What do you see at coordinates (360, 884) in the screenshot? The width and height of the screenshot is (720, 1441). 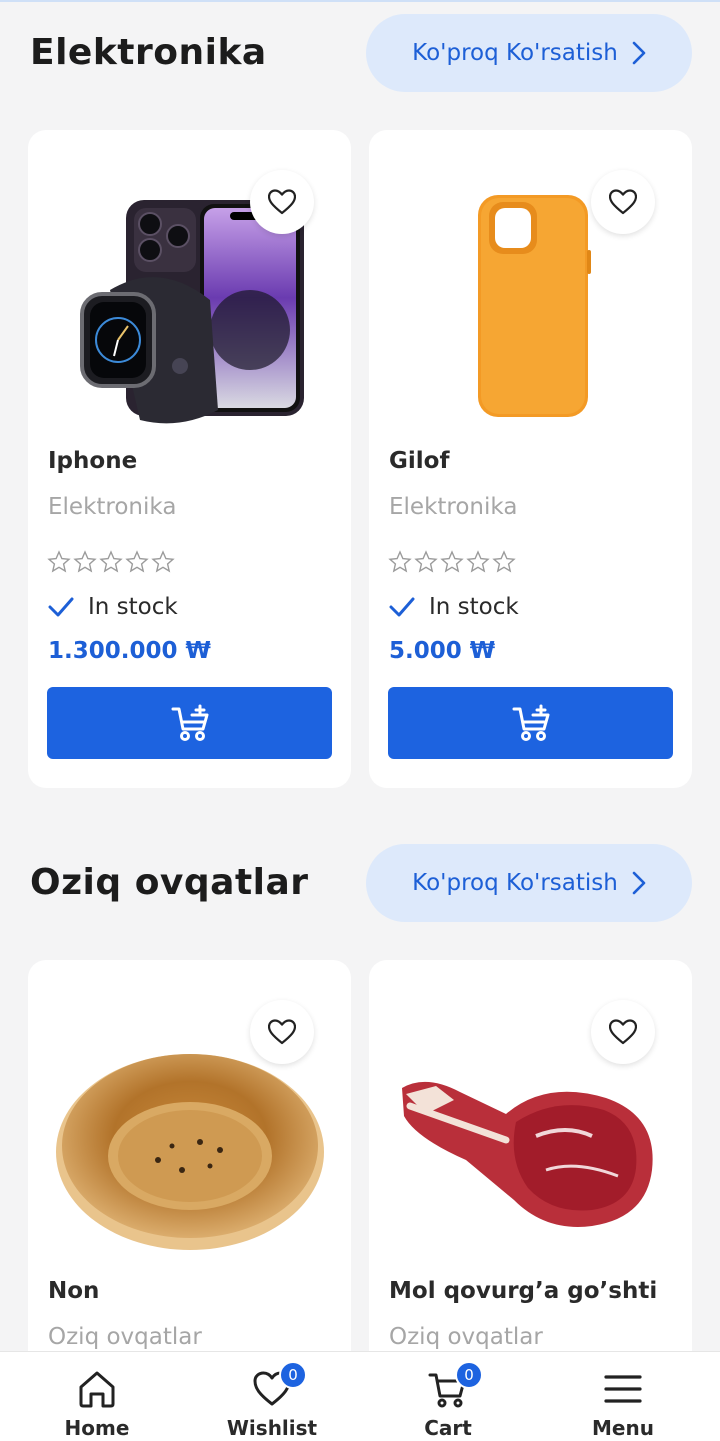 I see `section-header-food: Oziq ovqatlar Ko'proq Ko'rsatish` at bounding box center [360, 884].